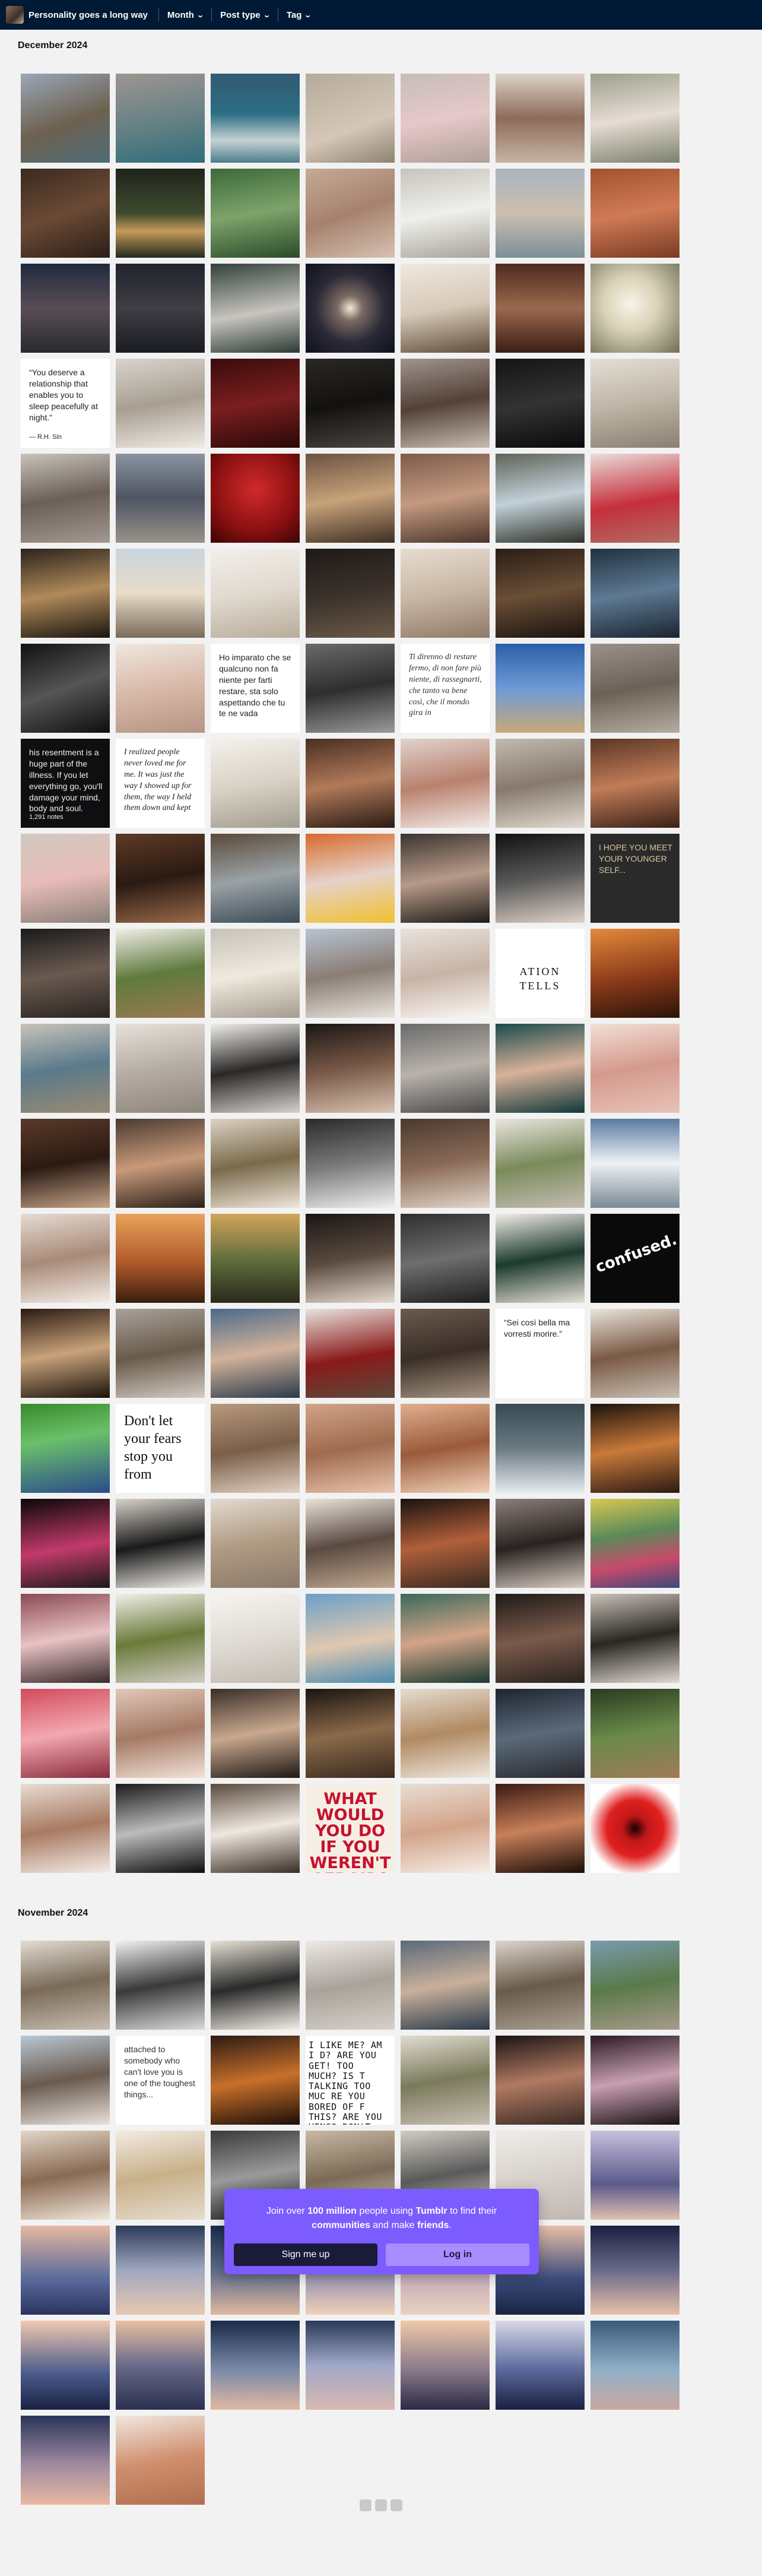  I want to click on post-thumbnail: ATION TELLS, so click(540, 973).